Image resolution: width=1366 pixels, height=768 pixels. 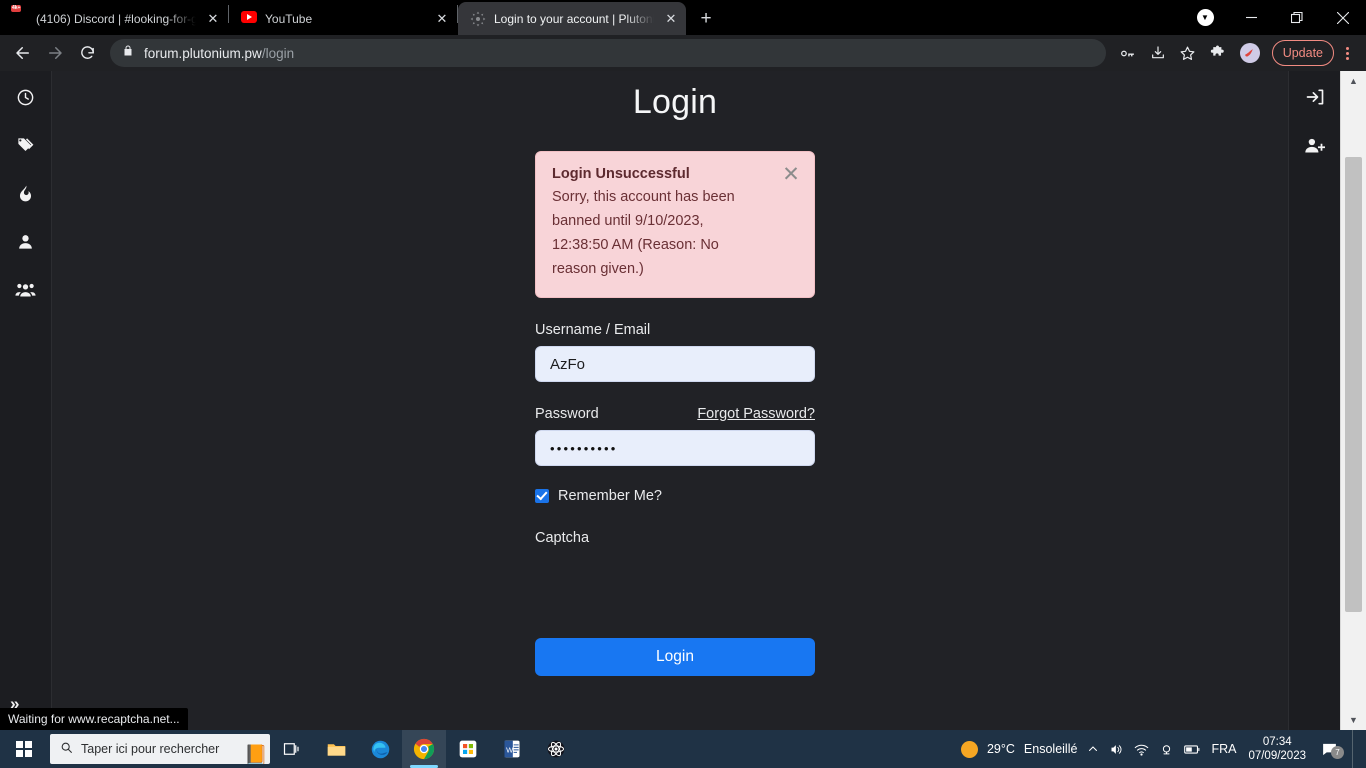 I want to click on browser-tab-youtube: YouTube ✕, so click(x=343, y=18).